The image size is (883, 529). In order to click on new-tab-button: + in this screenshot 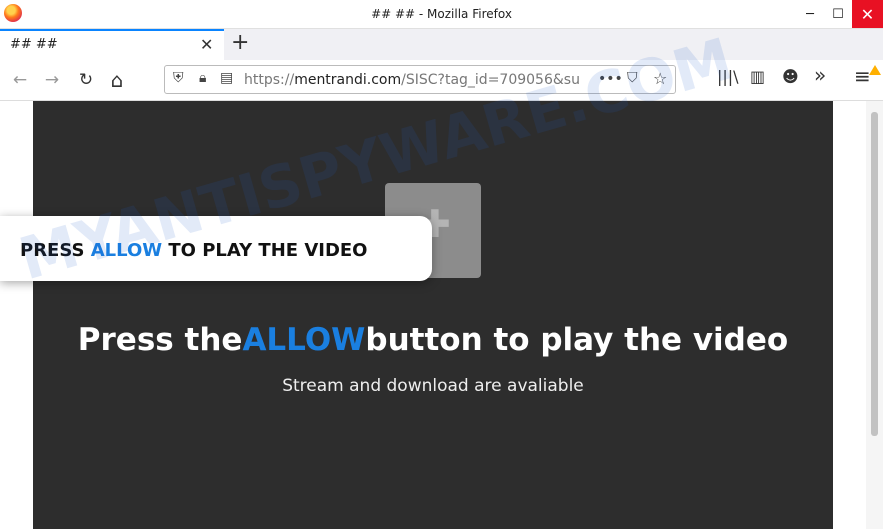, I will do `click(240, 42)`.